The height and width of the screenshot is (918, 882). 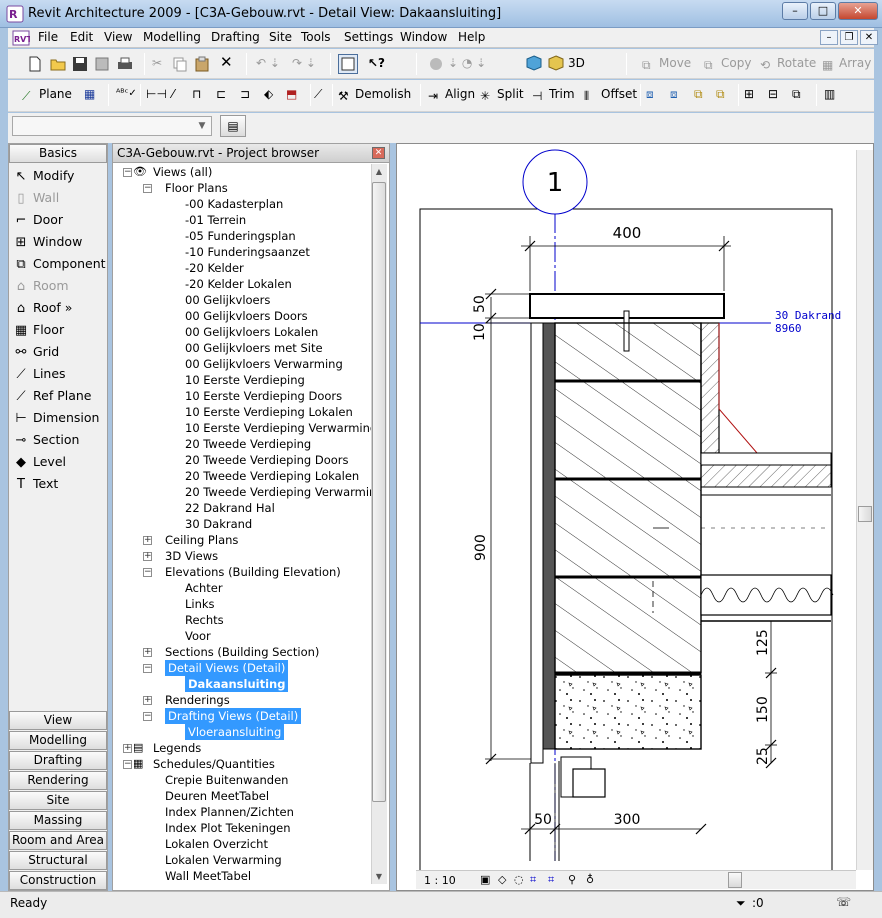 I want to click on design-tool-level: ◆ Level, so click(x=39, y=462).